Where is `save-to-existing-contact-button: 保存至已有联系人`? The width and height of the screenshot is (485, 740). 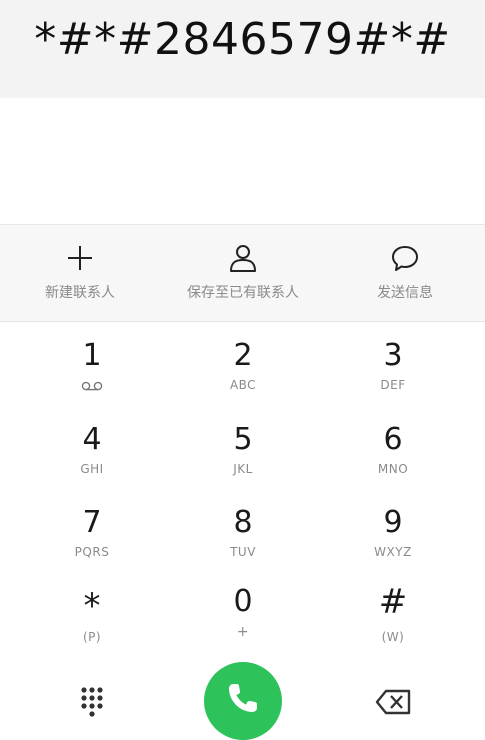
save-to-existing-contact-button: 保存至已有联系人 is located at coordinates (243, 273).